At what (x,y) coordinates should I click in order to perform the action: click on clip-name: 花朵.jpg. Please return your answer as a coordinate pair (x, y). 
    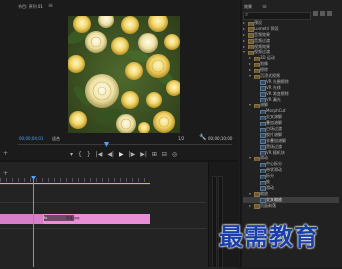
    Looking at the image, I should click on (73, 218).